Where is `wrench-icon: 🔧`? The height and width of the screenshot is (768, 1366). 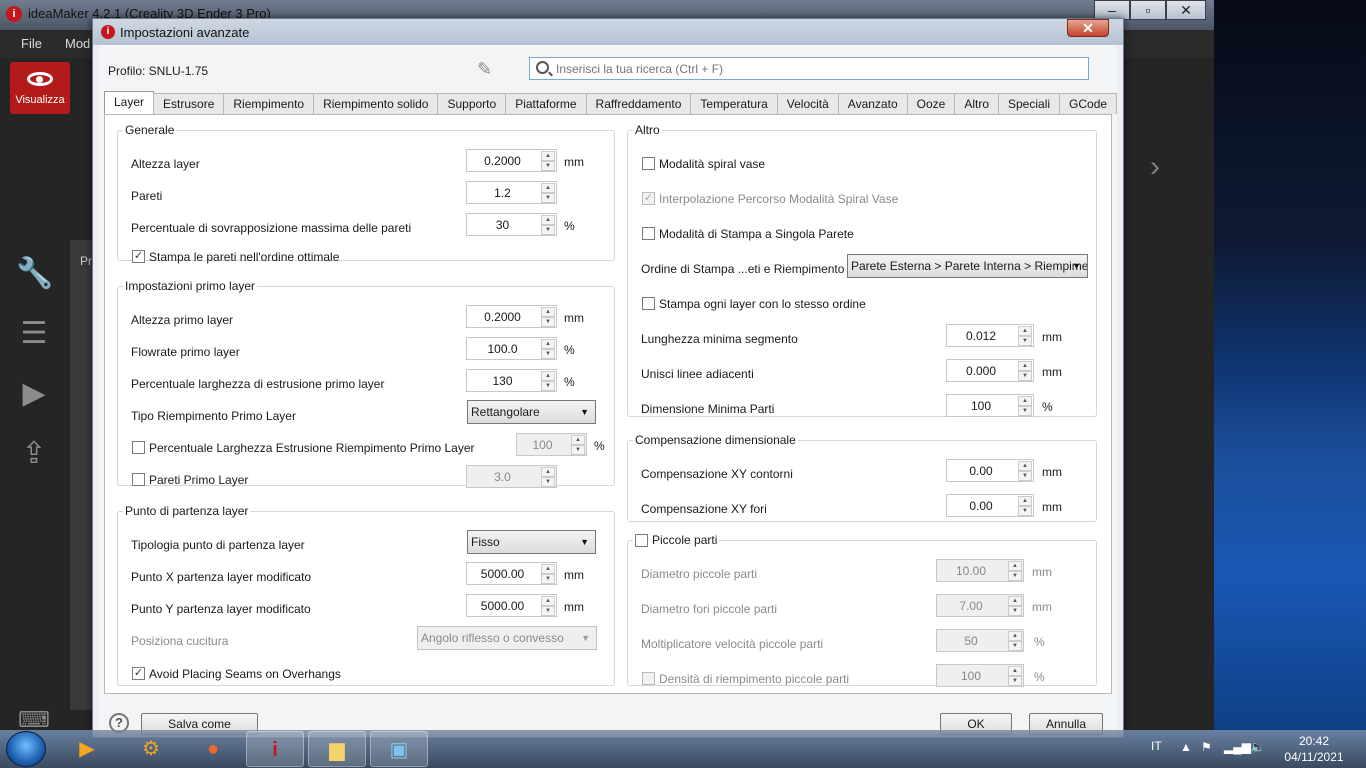 wrench-icon: 🔧 is located at coordinates (34, 274).